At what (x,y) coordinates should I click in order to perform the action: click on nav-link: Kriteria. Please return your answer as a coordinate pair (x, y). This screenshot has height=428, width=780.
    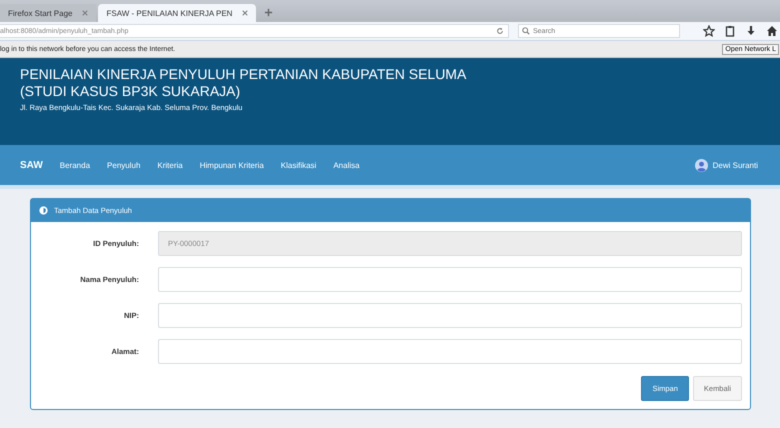
    Looking at the image, I should click on (170, 165).